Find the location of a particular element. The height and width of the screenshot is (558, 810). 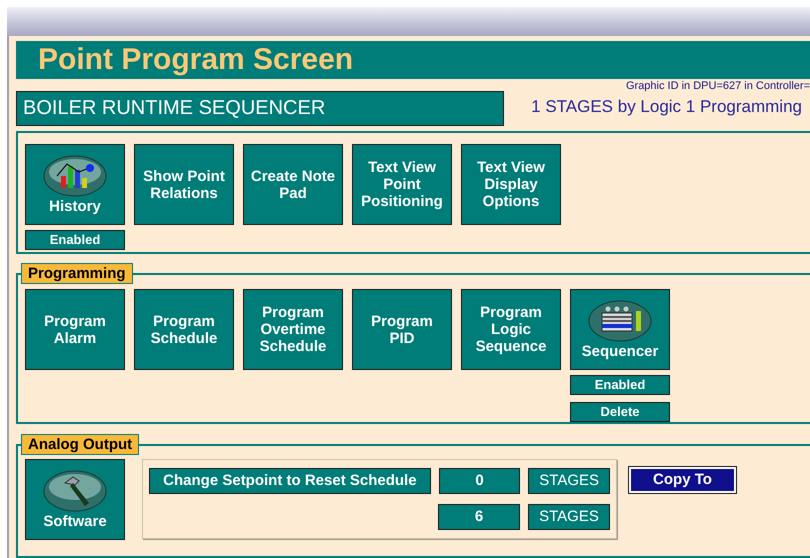

boiler-icon is located at coordinates (620, 321).